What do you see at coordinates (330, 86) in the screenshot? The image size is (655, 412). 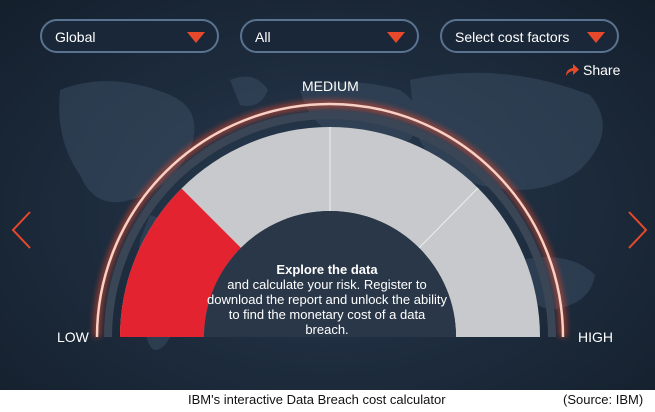 I see `gauge-label-medium: MEDIUM` at bounding box center [330, 86].